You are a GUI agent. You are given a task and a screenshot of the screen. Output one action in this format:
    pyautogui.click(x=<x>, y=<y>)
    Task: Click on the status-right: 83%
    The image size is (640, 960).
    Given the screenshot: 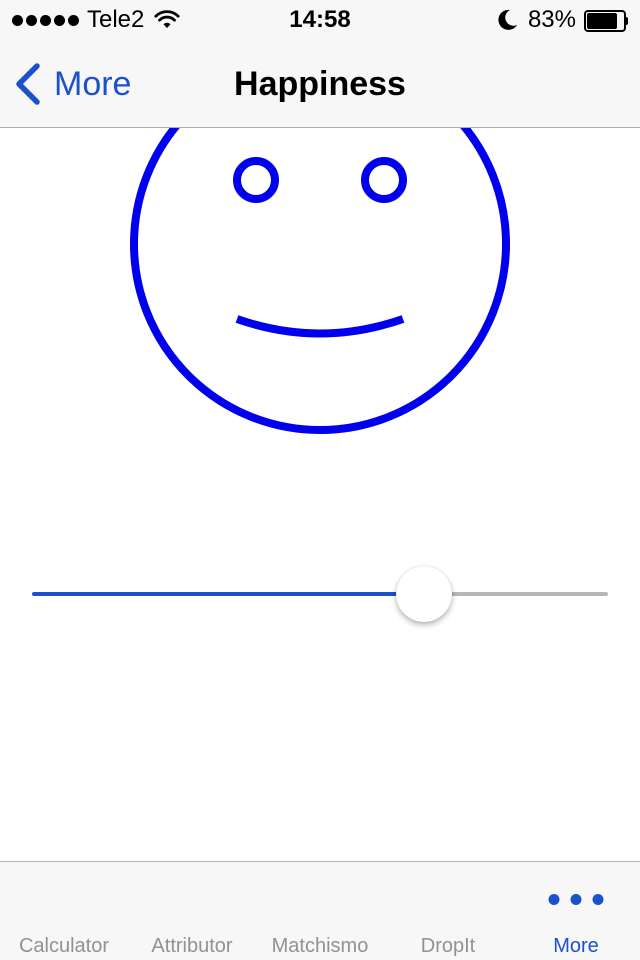 What is the action you would take?
    pyautogui.click(x=563, y=20)
    